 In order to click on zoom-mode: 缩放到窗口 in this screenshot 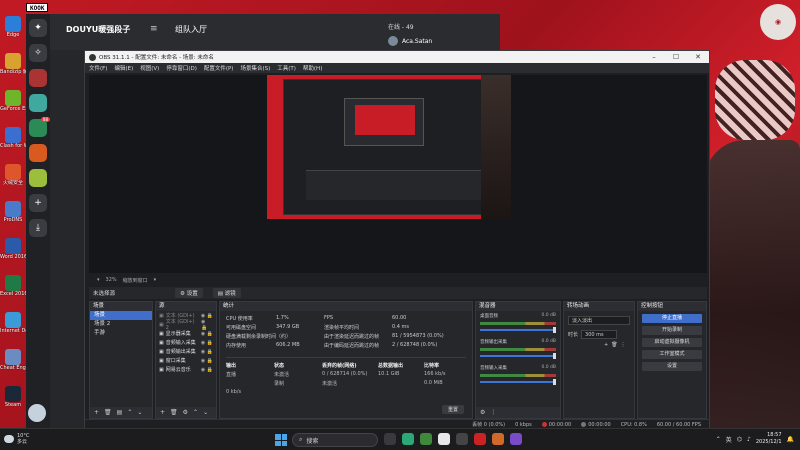, I will do `click(135, 280)`.